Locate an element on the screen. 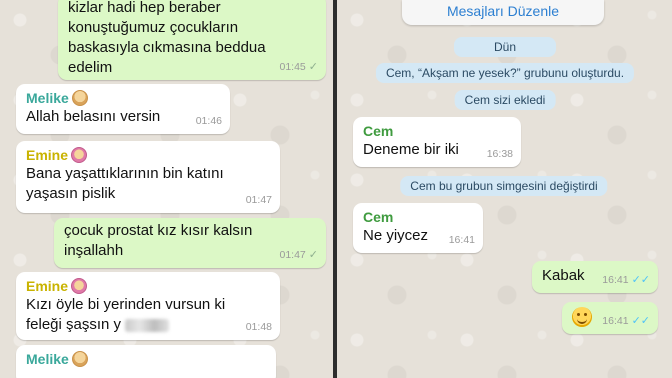 This screenshot has width=672, height=378. message-line: inşallahh is located at coordinates (94, 250).